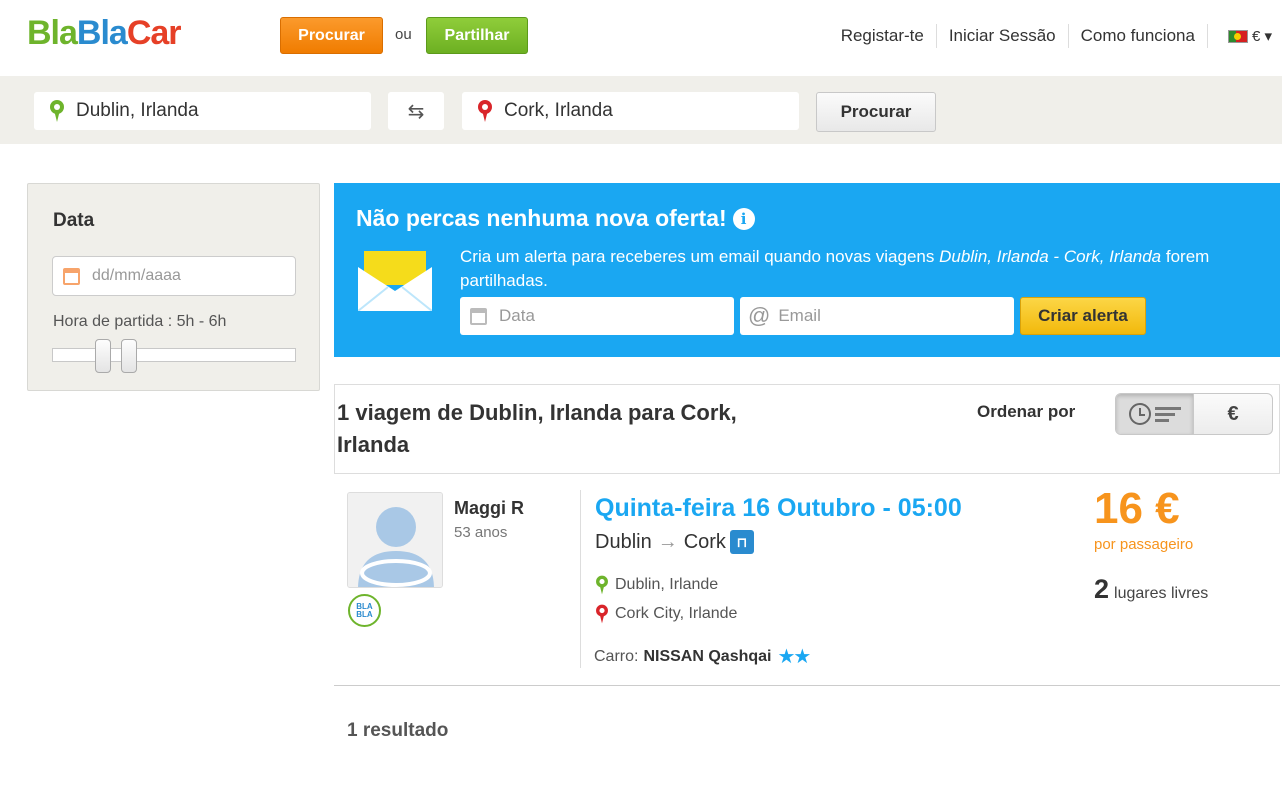 This screenshot has height=802, width=1282. What do you see at coordinates (794, 657) in the screenshot?
I see `comfort-stars-icon: ★★` at bounding box center [794, 657].